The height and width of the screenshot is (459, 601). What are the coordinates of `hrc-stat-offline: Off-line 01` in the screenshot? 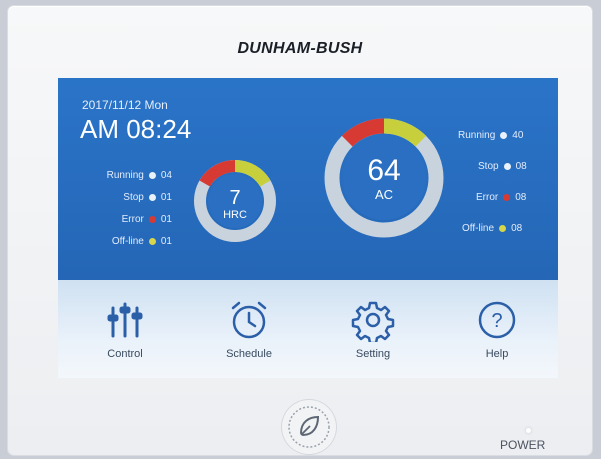 It's located at (124, 241).